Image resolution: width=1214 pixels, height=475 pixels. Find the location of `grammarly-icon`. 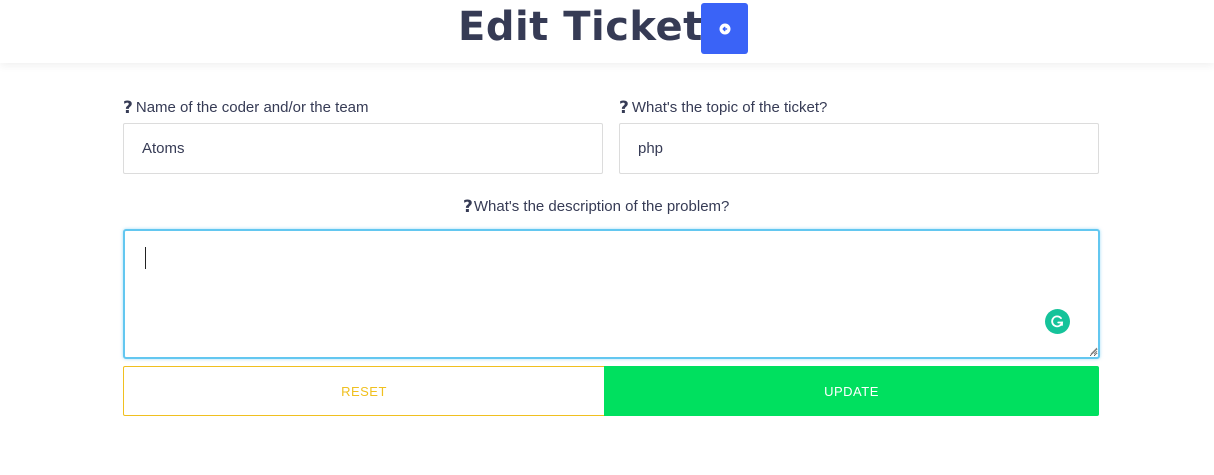

grammarly-icon is located at coordinates (1057, 321).